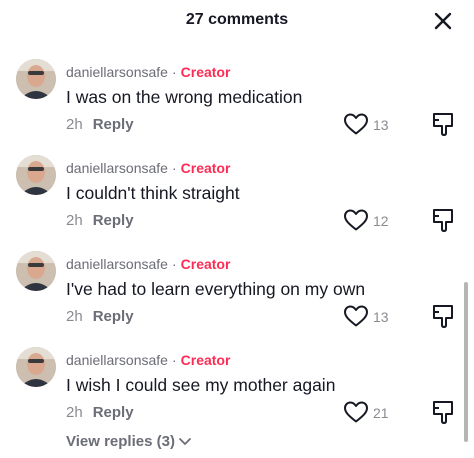 Image resolution: width=474 pixels, height=458 pixels. What do you see at coordinates (381, 221) in the screenshot?
I see `like-count: 12` at bounding box center [381, 221].